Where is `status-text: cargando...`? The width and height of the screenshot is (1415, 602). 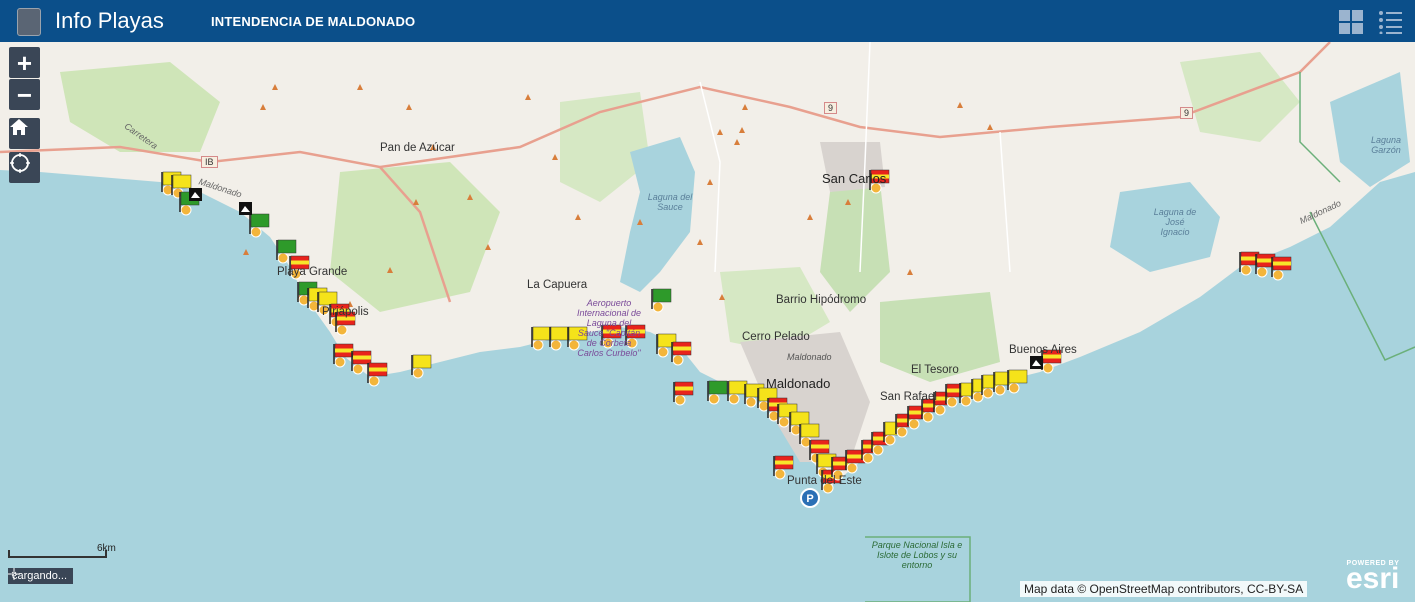 status-text: cargando... is located at coordinates (40, 576).